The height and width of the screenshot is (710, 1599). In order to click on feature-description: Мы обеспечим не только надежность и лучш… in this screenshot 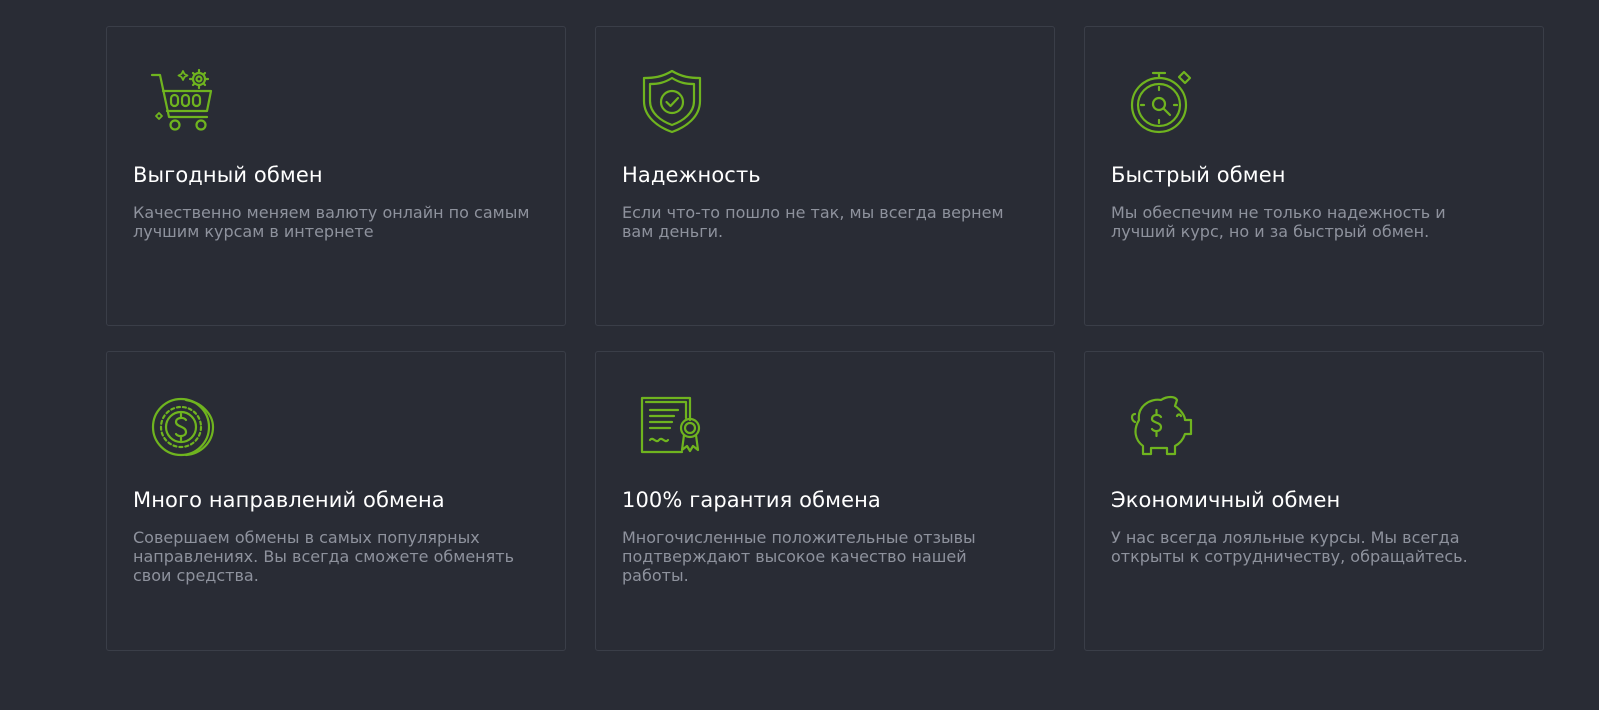, I will do `click(1278, 222)`.